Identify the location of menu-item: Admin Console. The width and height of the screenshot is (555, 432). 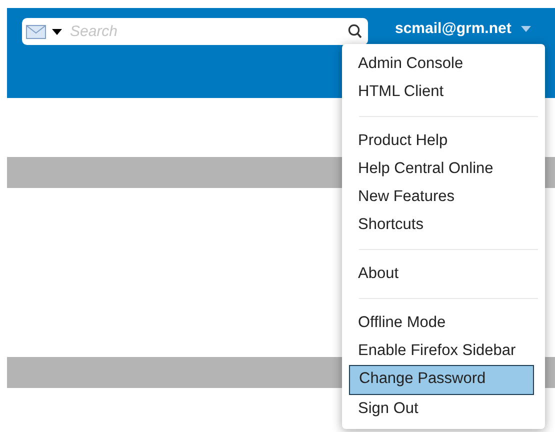
(443, 64).